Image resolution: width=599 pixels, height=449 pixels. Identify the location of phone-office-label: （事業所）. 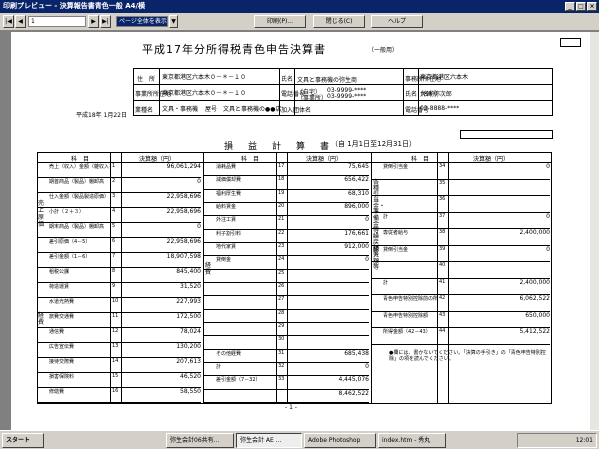
(312, 98).